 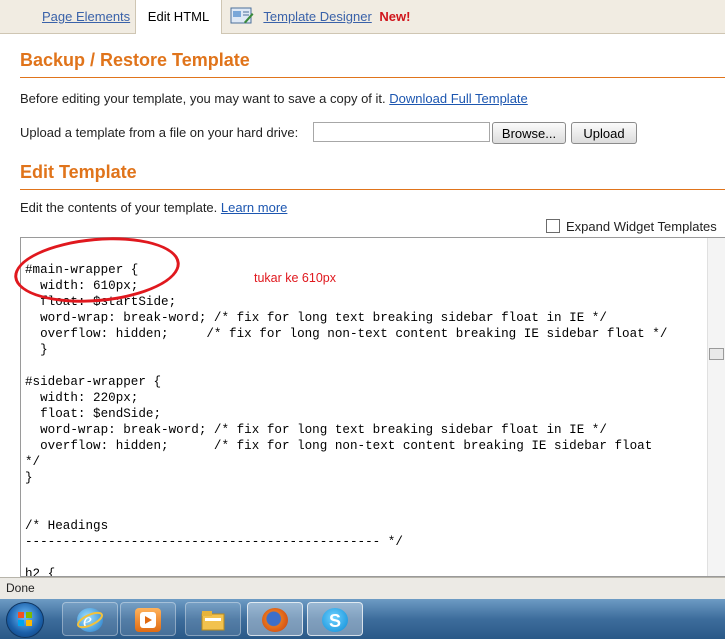 What do you see at coordinates (295, 278) in the screenshot?
I see `annotation-text: tukar ke 610px` at bounding box center [295, 278].